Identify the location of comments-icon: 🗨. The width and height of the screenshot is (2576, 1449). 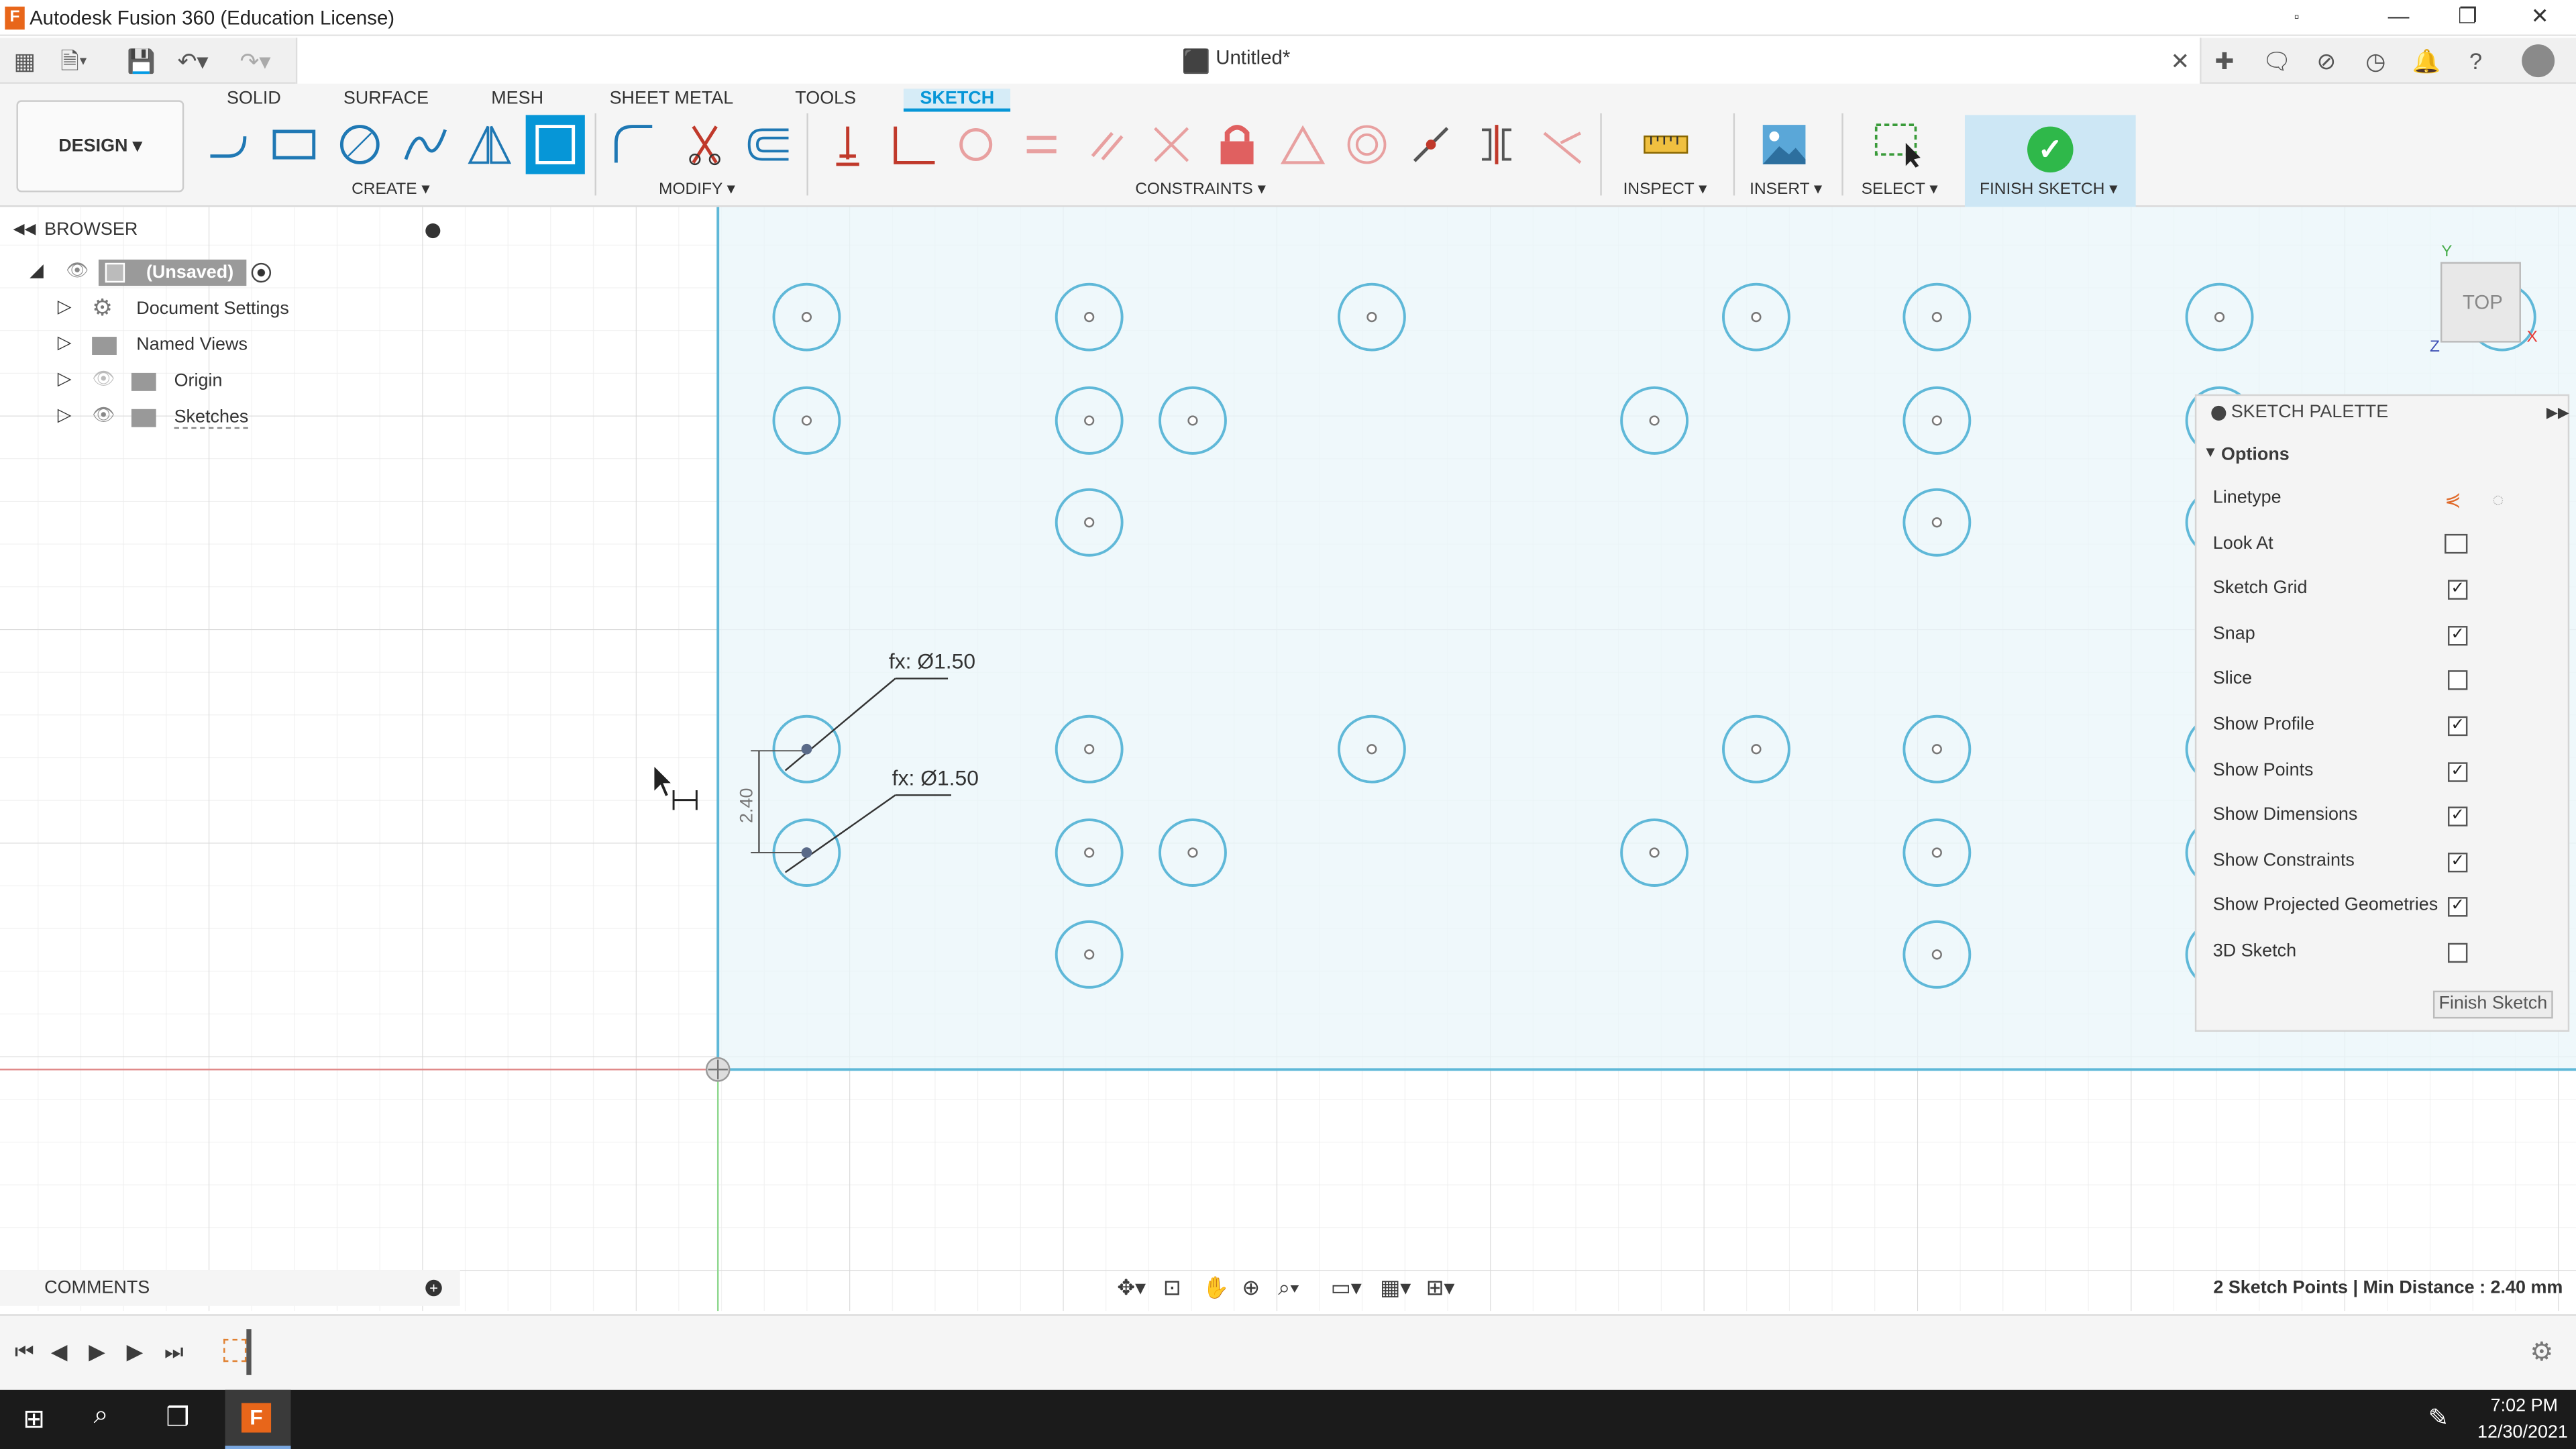
(2277, 61).